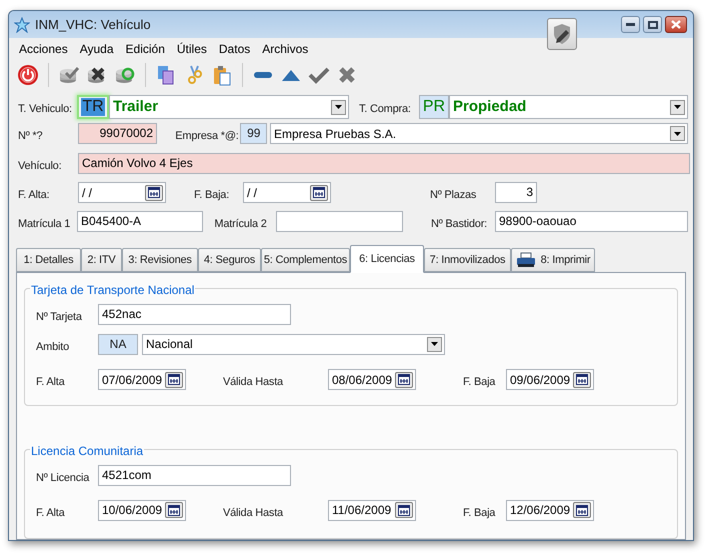 This screenshot has height=553, width=708. I want to click on date-field: 07/06/2009, so click(142, 379).